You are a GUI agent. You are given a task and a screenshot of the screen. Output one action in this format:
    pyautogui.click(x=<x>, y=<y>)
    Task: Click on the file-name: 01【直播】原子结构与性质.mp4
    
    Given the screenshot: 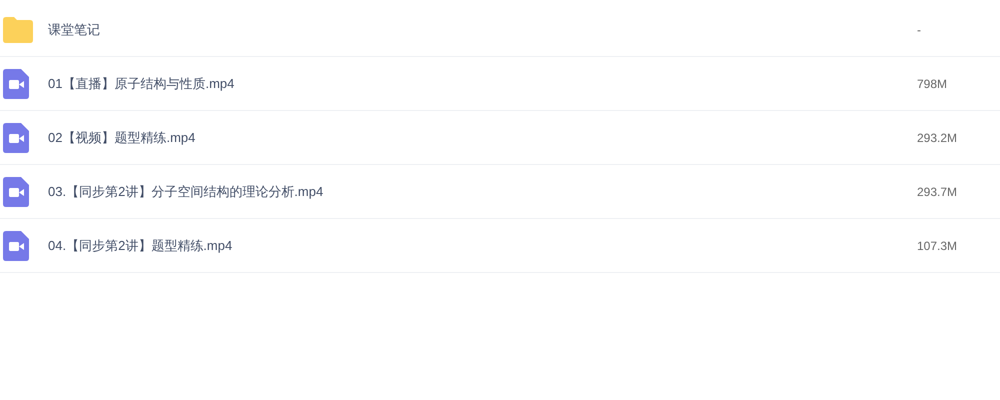 What is the action you would take?
    pyautogui.click(x=142, y=83)
    